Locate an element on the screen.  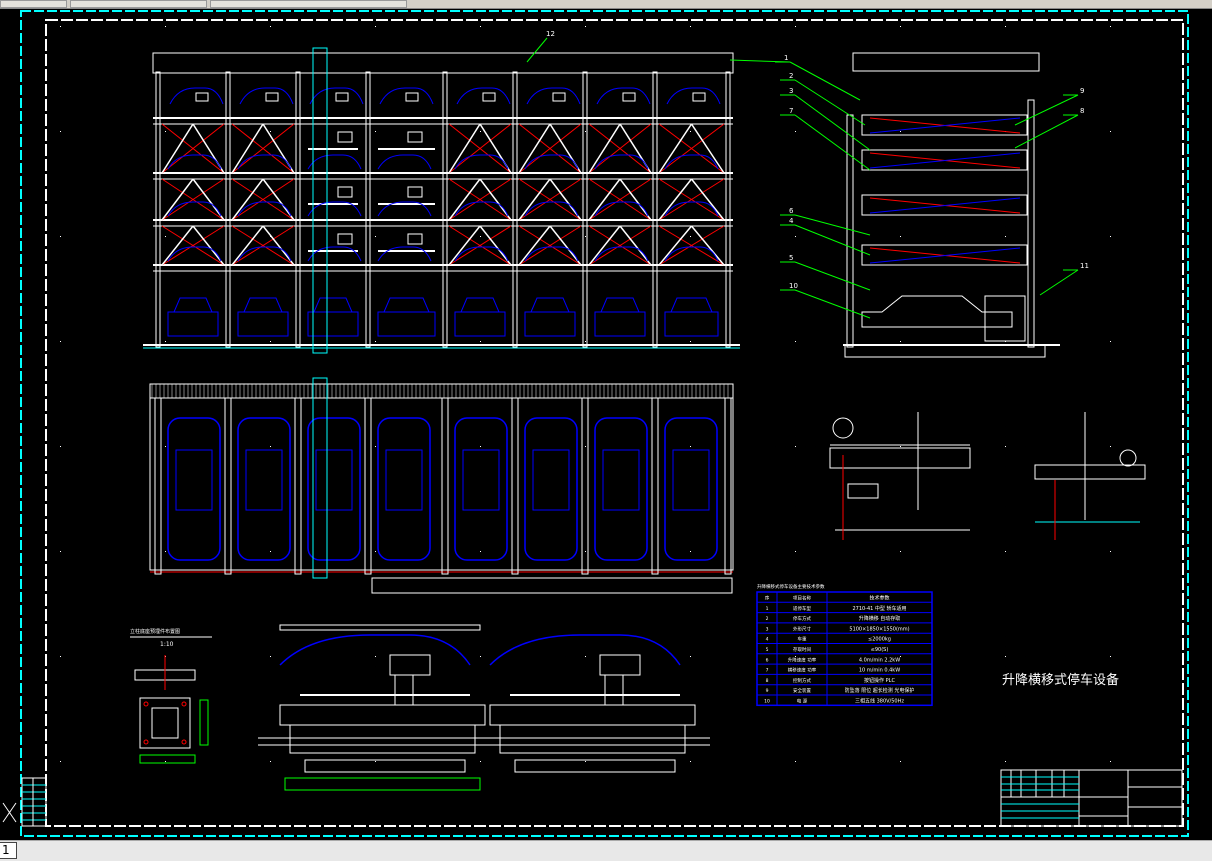
table-cell: 9 is located at coordinates (767, 691).